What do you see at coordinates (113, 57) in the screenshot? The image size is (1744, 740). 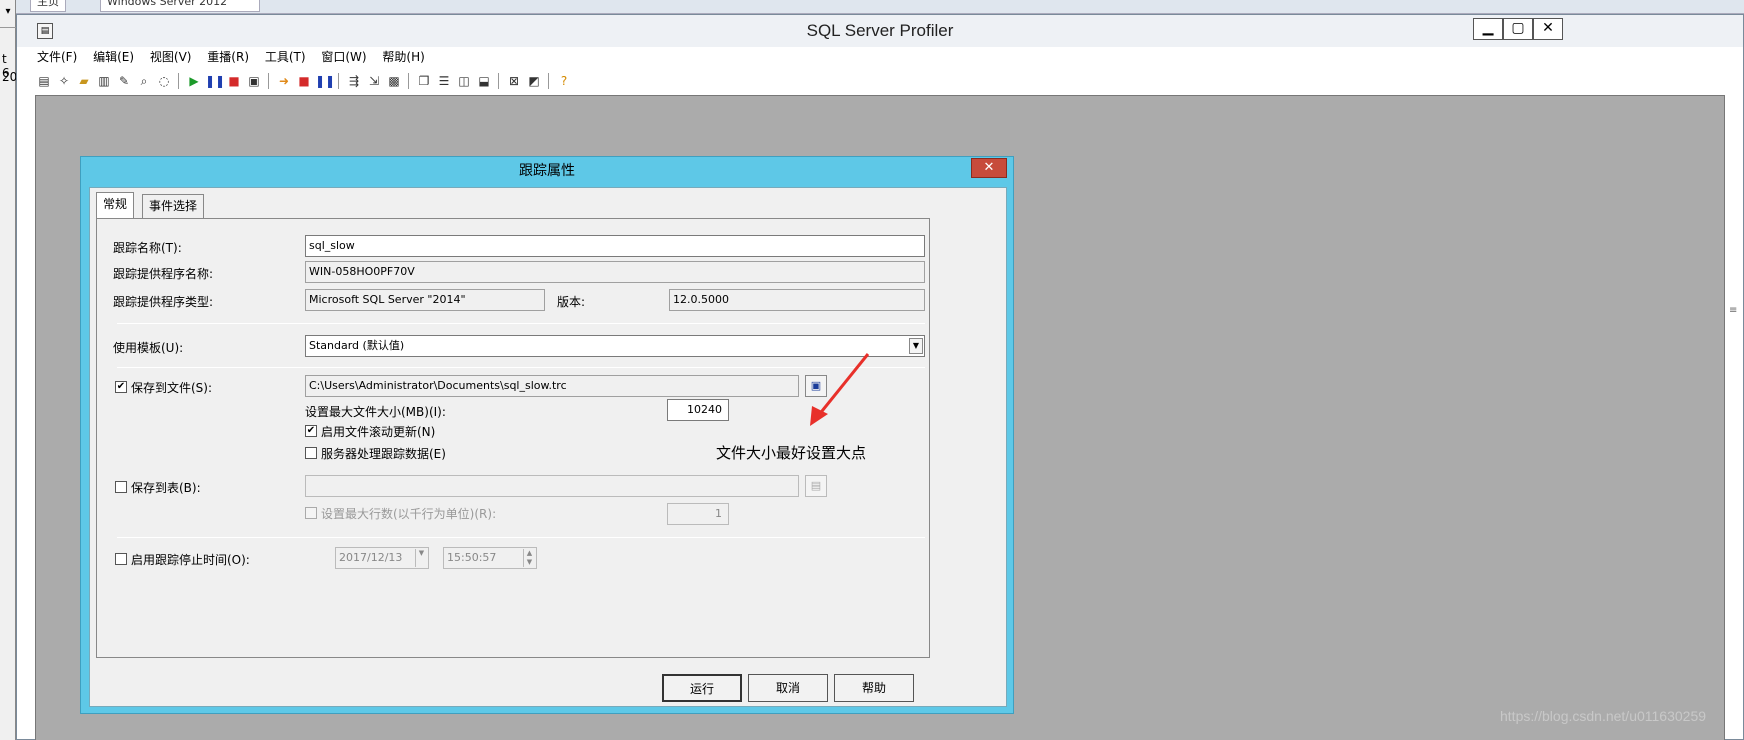 I see `menu-edit: 编辑(E)` at bounding box center [113, 57].